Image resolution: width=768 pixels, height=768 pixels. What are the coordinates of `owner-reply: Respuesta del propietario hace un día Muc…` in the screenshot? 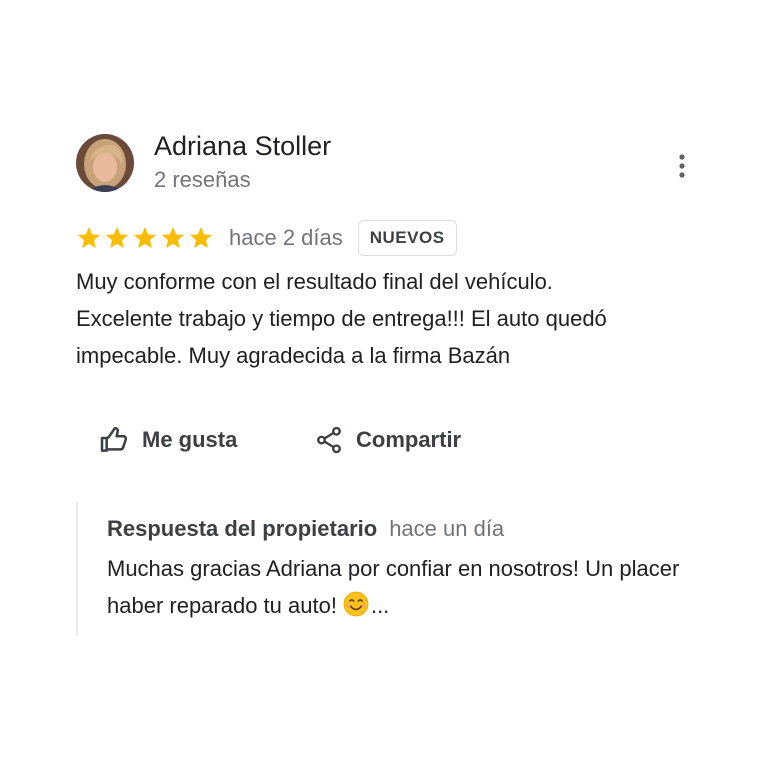 It's located at (397, 569).